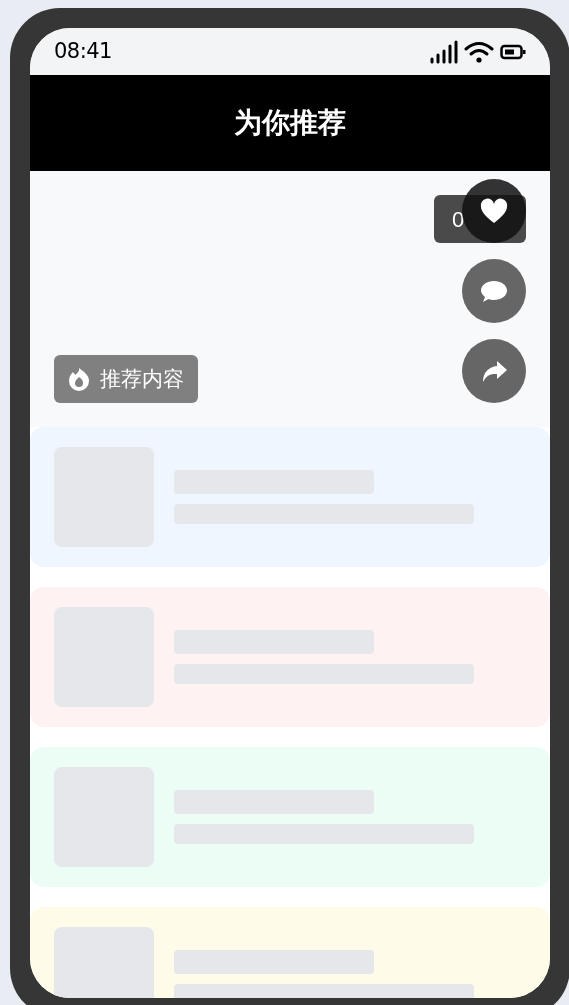  I want to click on share-arrow-icon, so click(494, 371).